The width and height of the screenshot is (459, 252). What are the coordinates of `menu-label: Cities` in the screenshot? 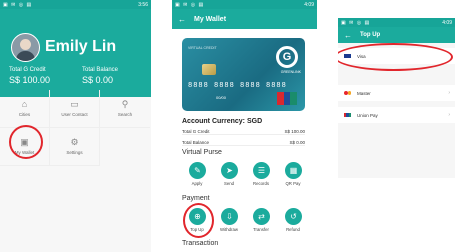 It's located at (24, 114).